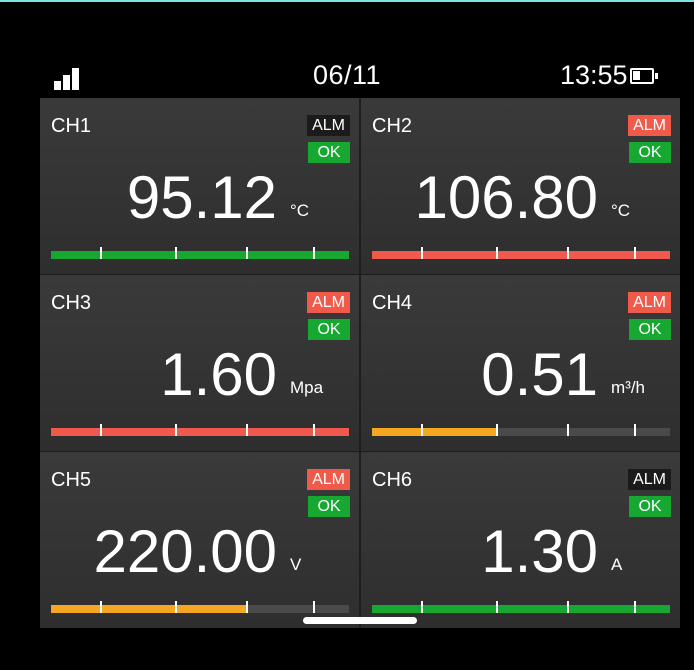  I want to click on channel-name: CH2, so click(392, 126).